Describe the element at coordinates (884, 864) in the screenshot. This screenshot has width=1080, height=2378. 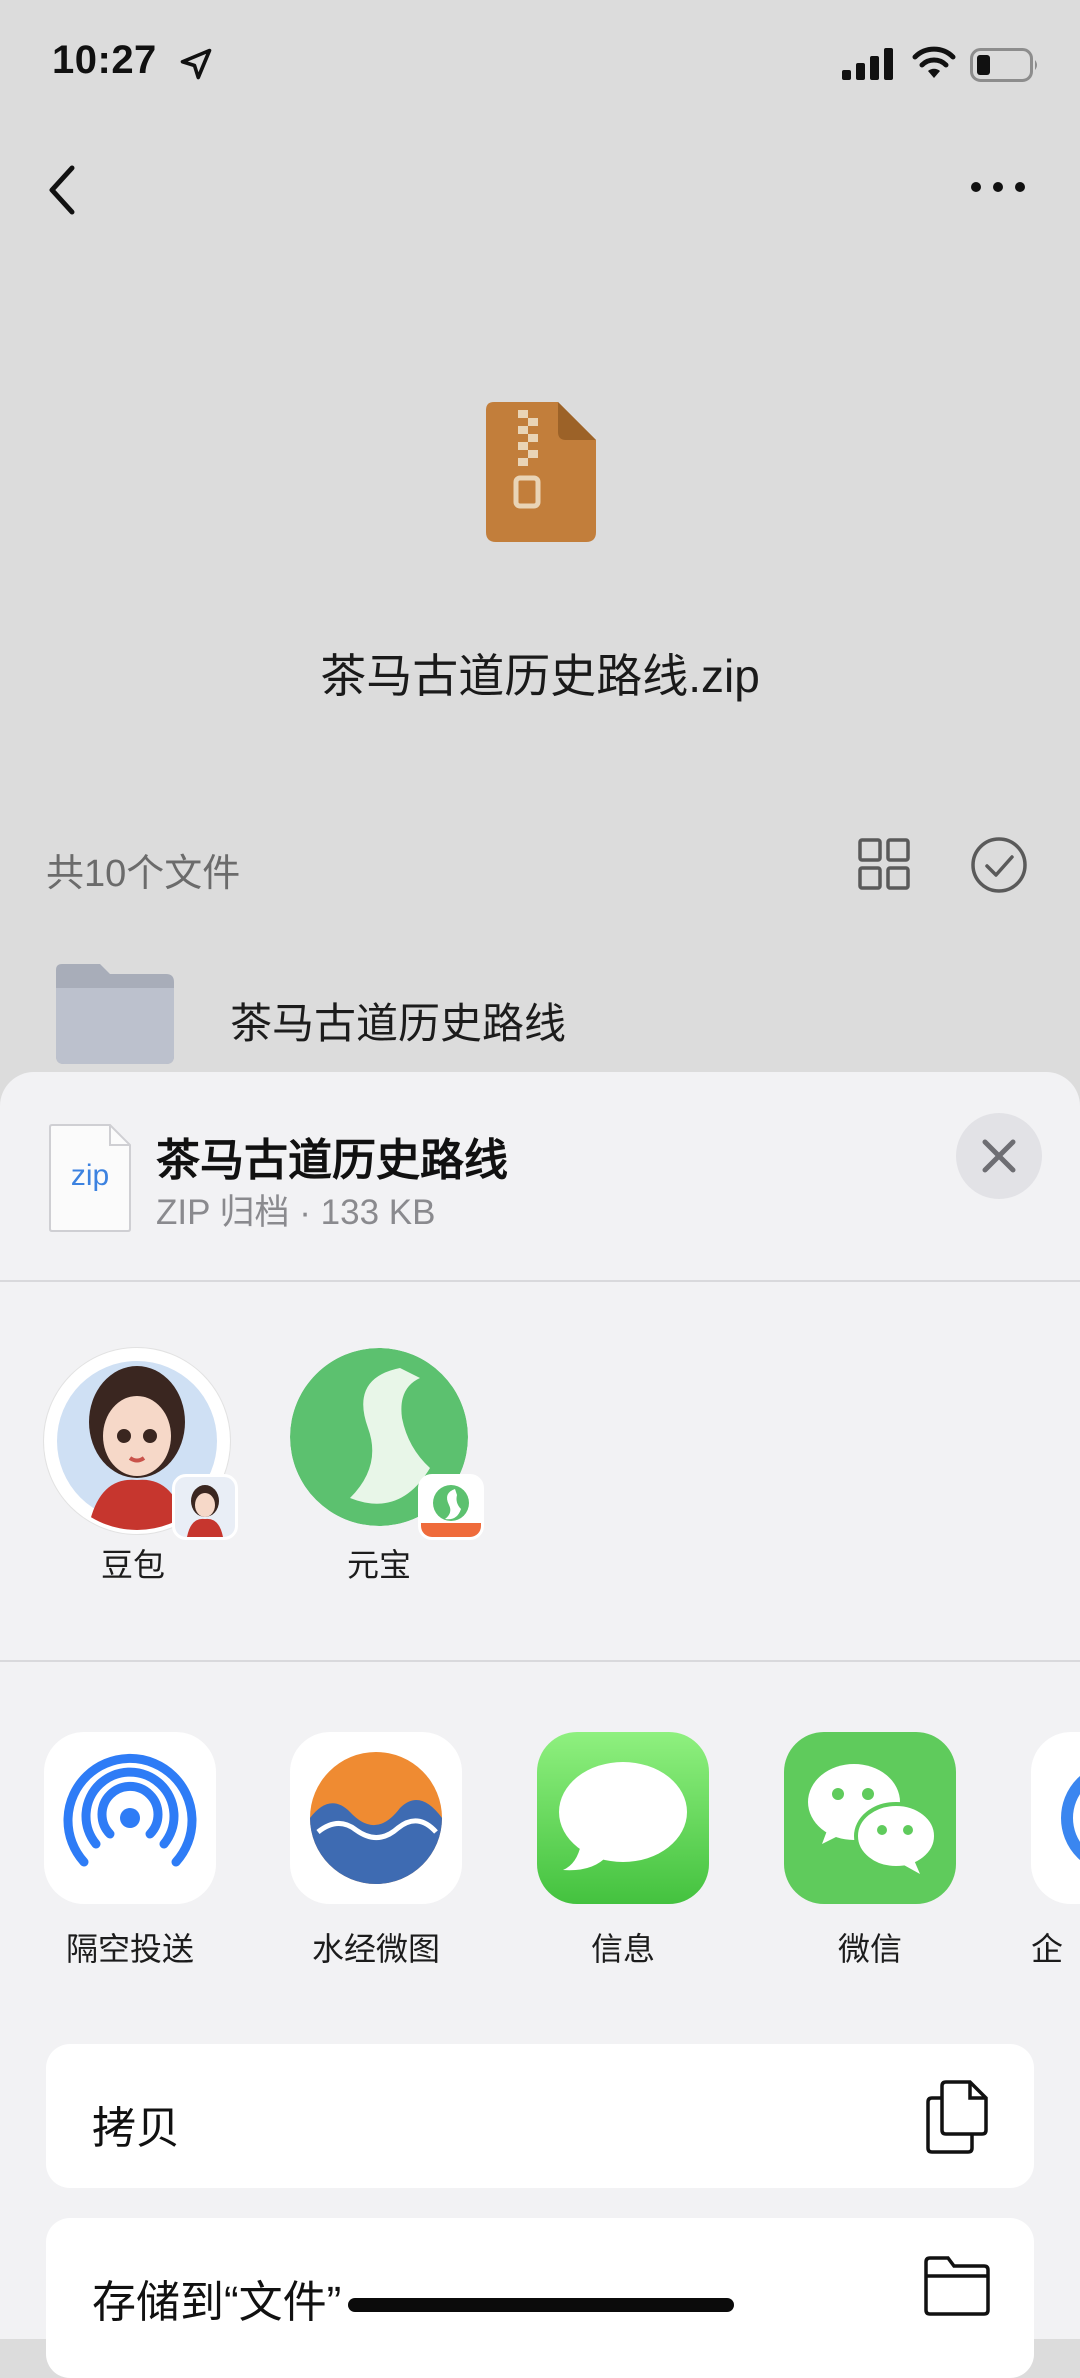
I see `grid-view-icon` at that location.